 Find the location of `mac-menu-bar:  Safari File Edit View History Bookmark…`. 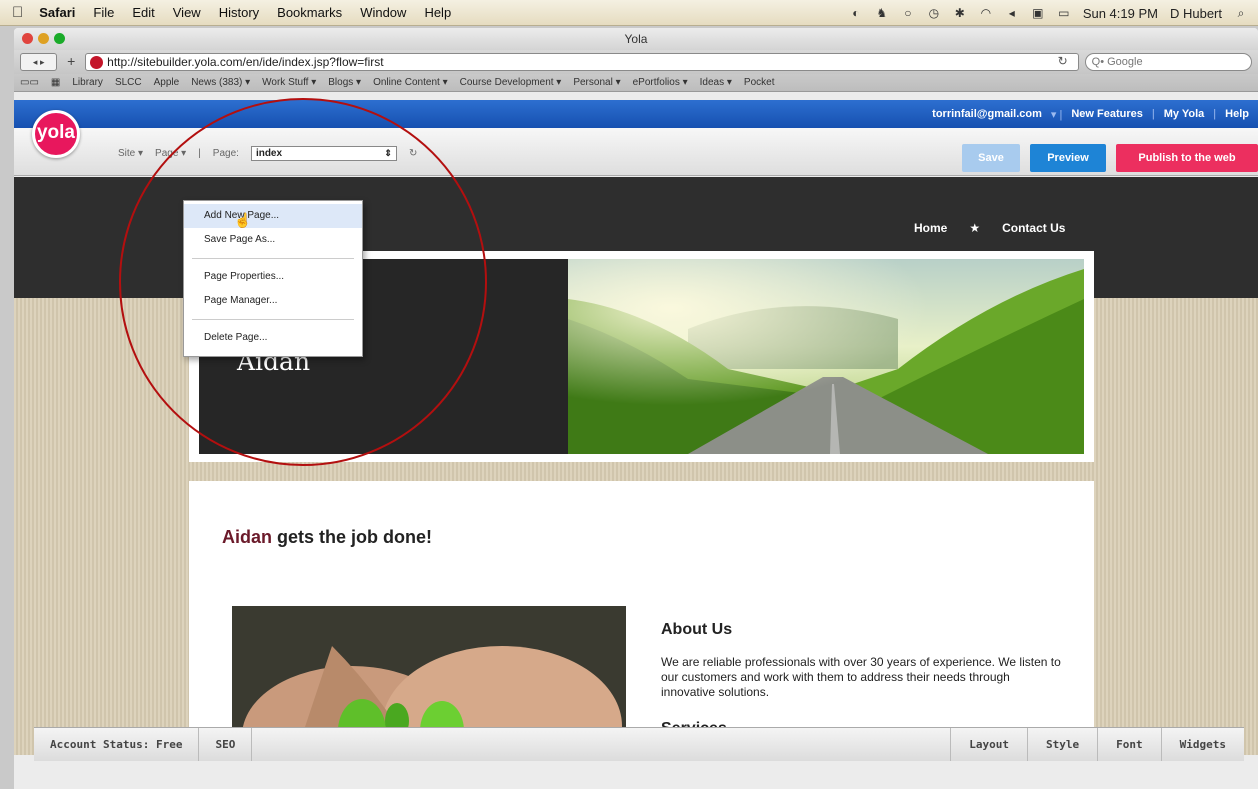

mac-menu-bar:  Safari File Edit View History Bookmark… is located at coordinates (629, 13).